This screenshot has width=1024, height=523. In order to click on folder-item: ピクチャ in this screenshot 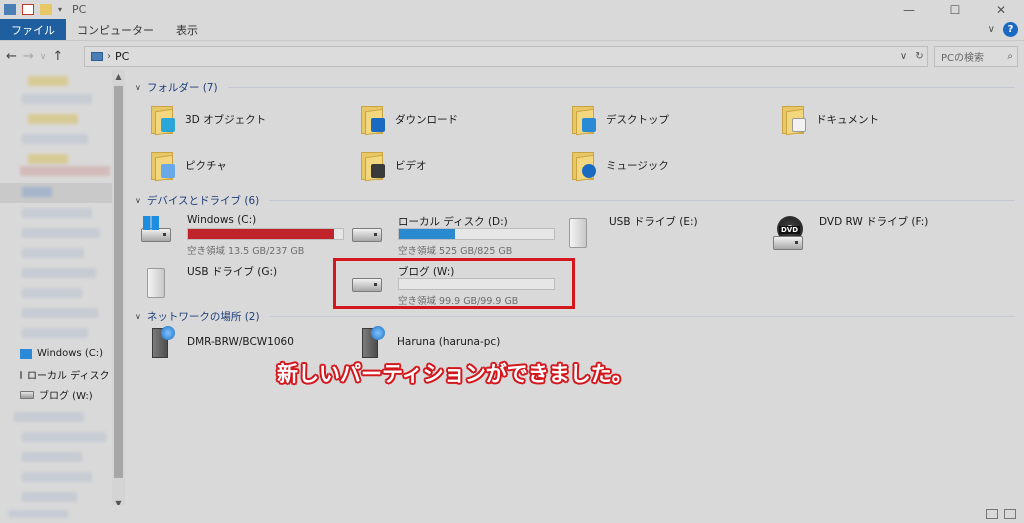, I will do `click(188, 165)`.